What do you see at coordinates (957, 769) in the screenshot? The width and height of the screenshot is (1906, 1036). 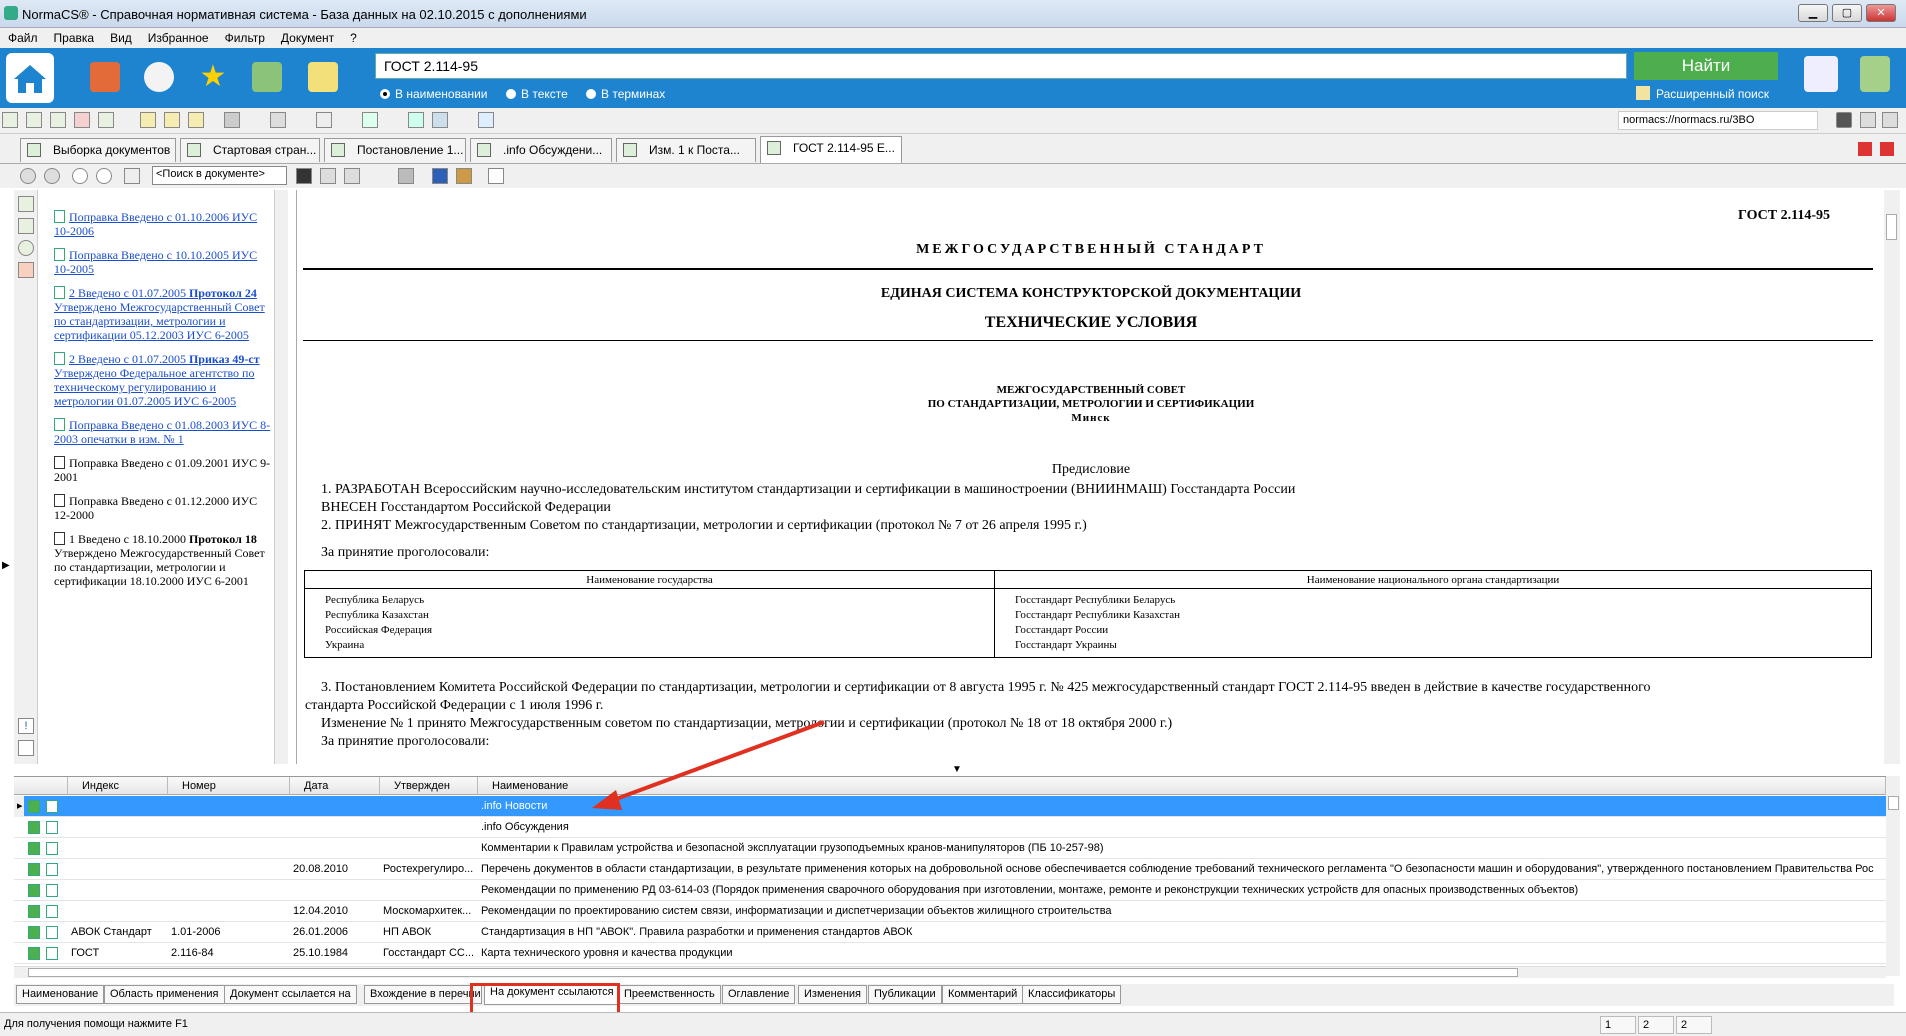 I see `splitter-arrow-icon: ▼` at bounding box center [957, 769].